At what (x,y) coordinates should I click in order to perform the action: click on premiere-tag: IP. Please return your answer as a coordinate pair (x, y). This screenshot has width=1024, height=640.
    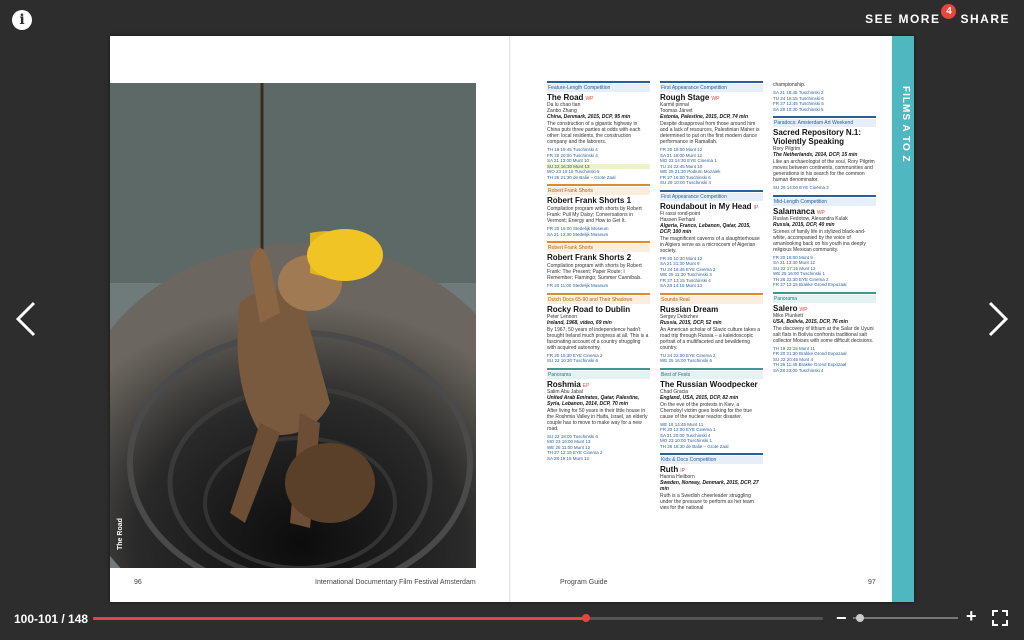
    Looking at the image, I should click on (756, 207).